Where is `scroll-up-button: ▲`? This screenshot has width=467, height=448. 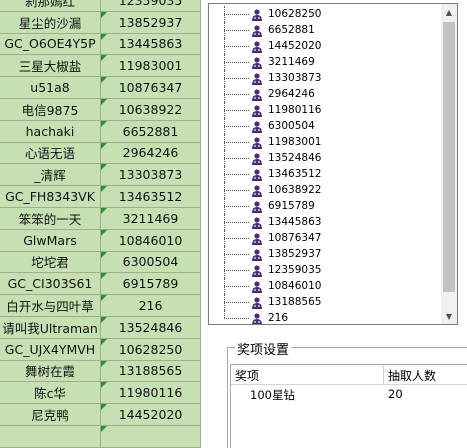 scroll-up-button: ▲ is located at coordinates (449, 12).